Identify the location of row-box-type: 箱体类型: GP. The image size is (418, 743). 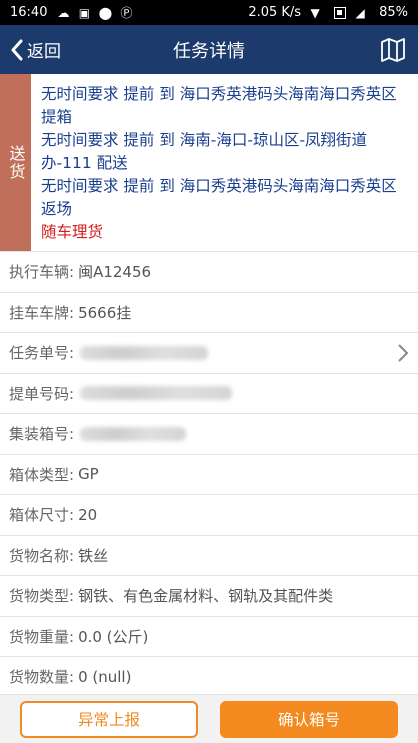
(209, 474).